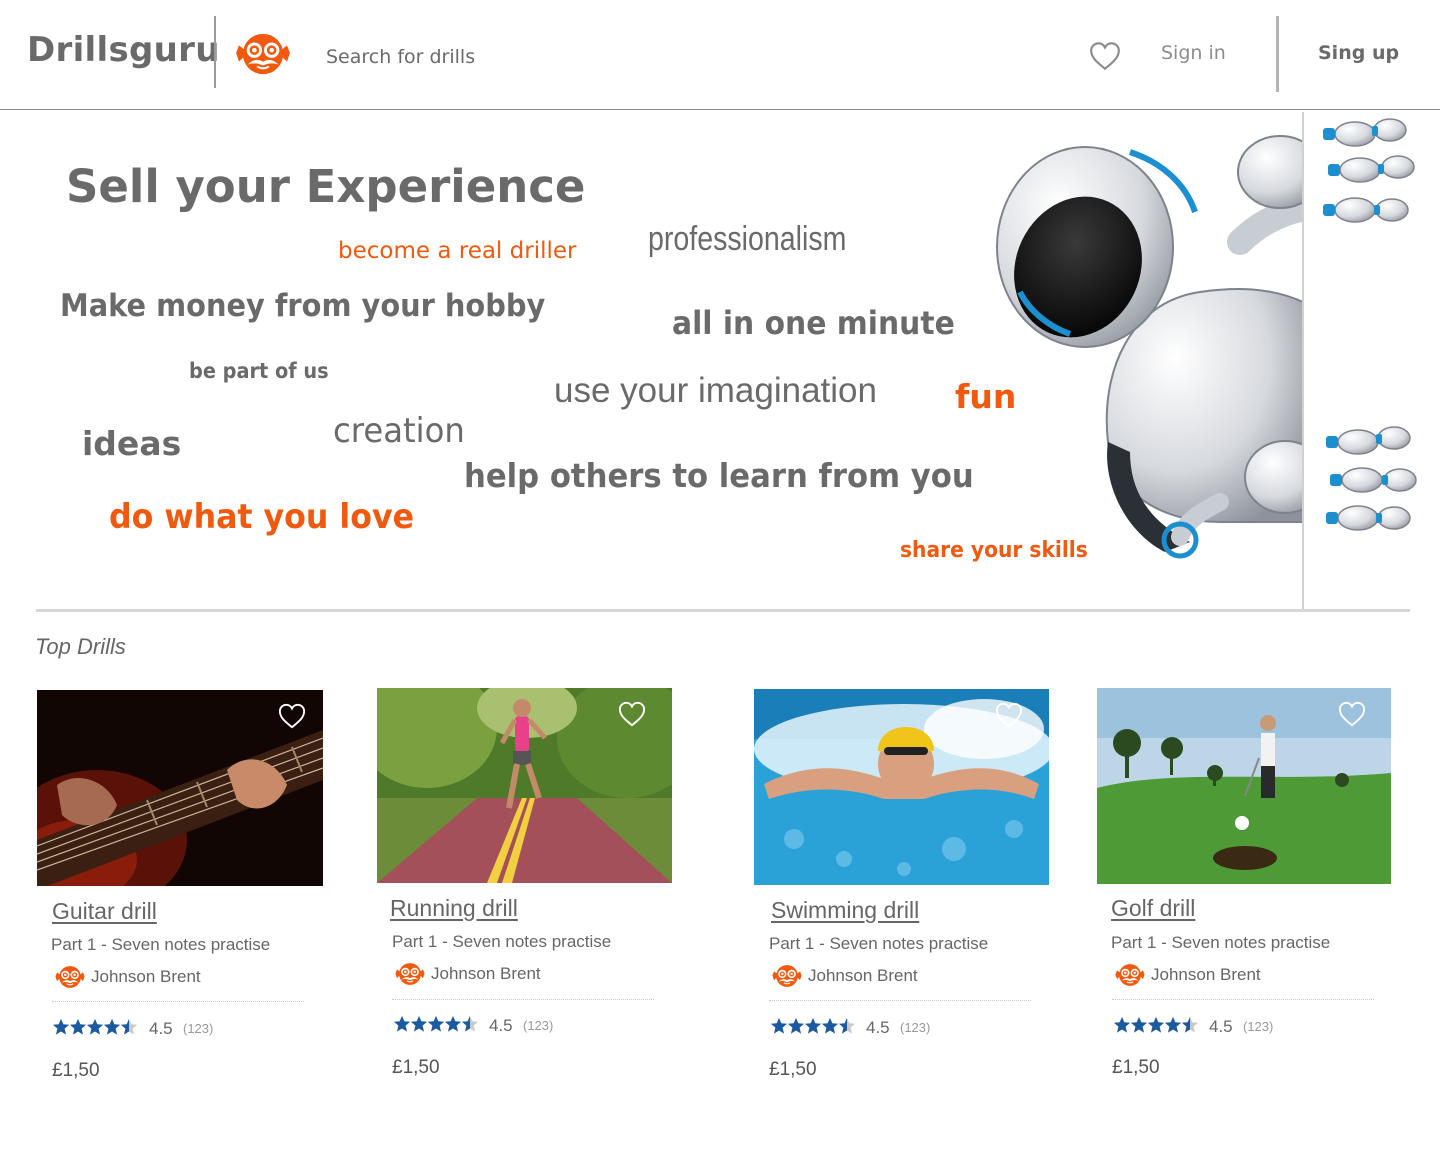  I want to click on tag-make-money: Make money from your hobby, so click(303, 306).